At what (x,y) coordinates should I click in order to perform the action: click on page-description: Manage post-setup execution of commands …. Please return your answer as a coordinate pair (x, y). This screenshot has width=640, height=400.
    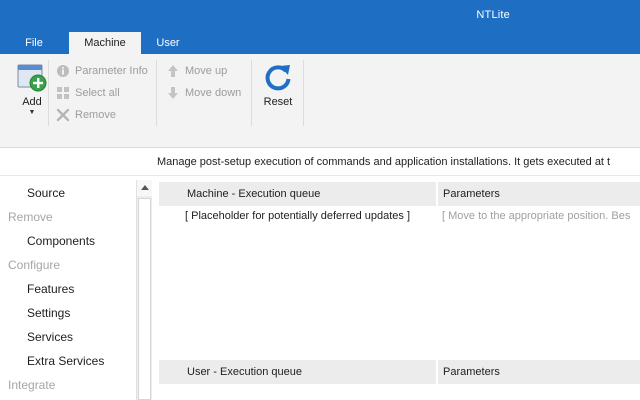
    Looking at the image, I should click on (384, 162).